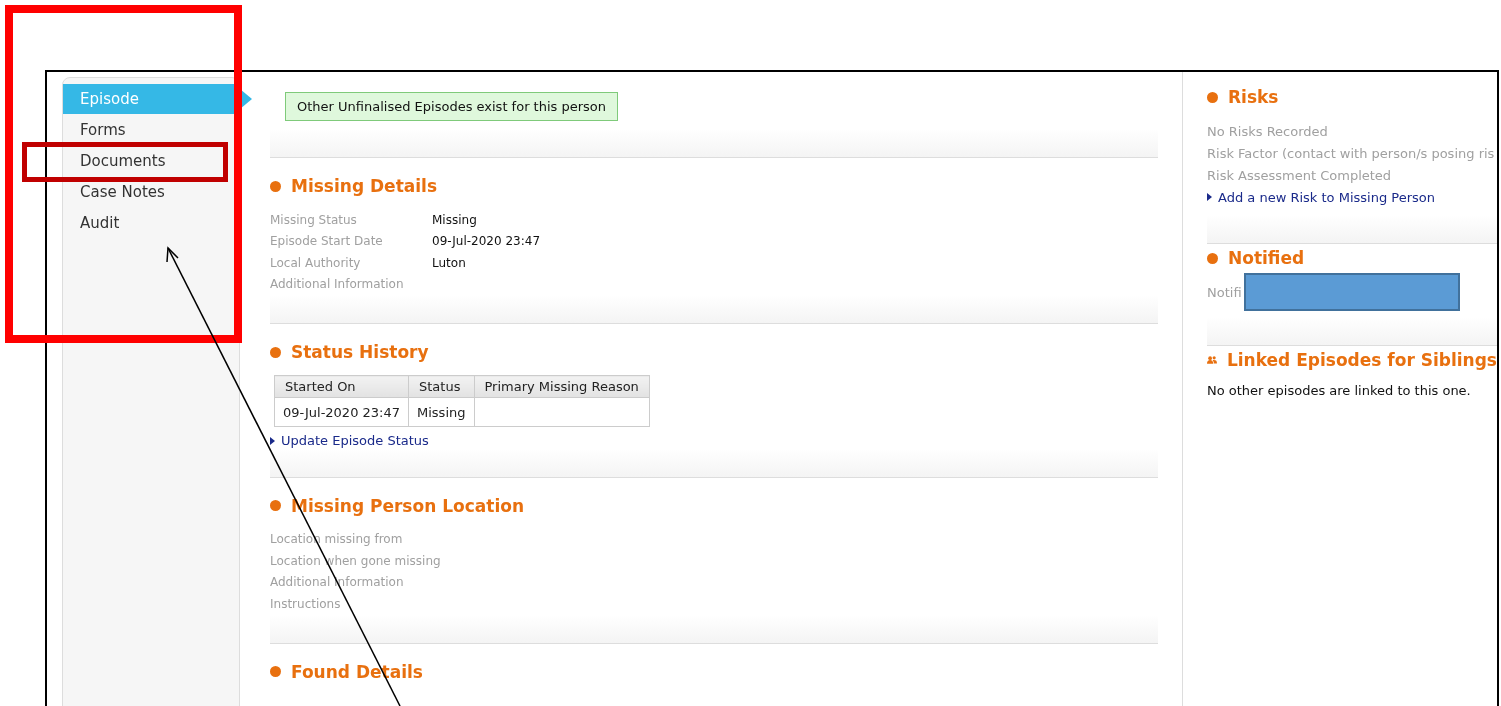 The height and width of the screenshot is (706, 1501). Describe the element at coordinates (441, 386) in the screenshot. I see `column-header: Status` at that location.